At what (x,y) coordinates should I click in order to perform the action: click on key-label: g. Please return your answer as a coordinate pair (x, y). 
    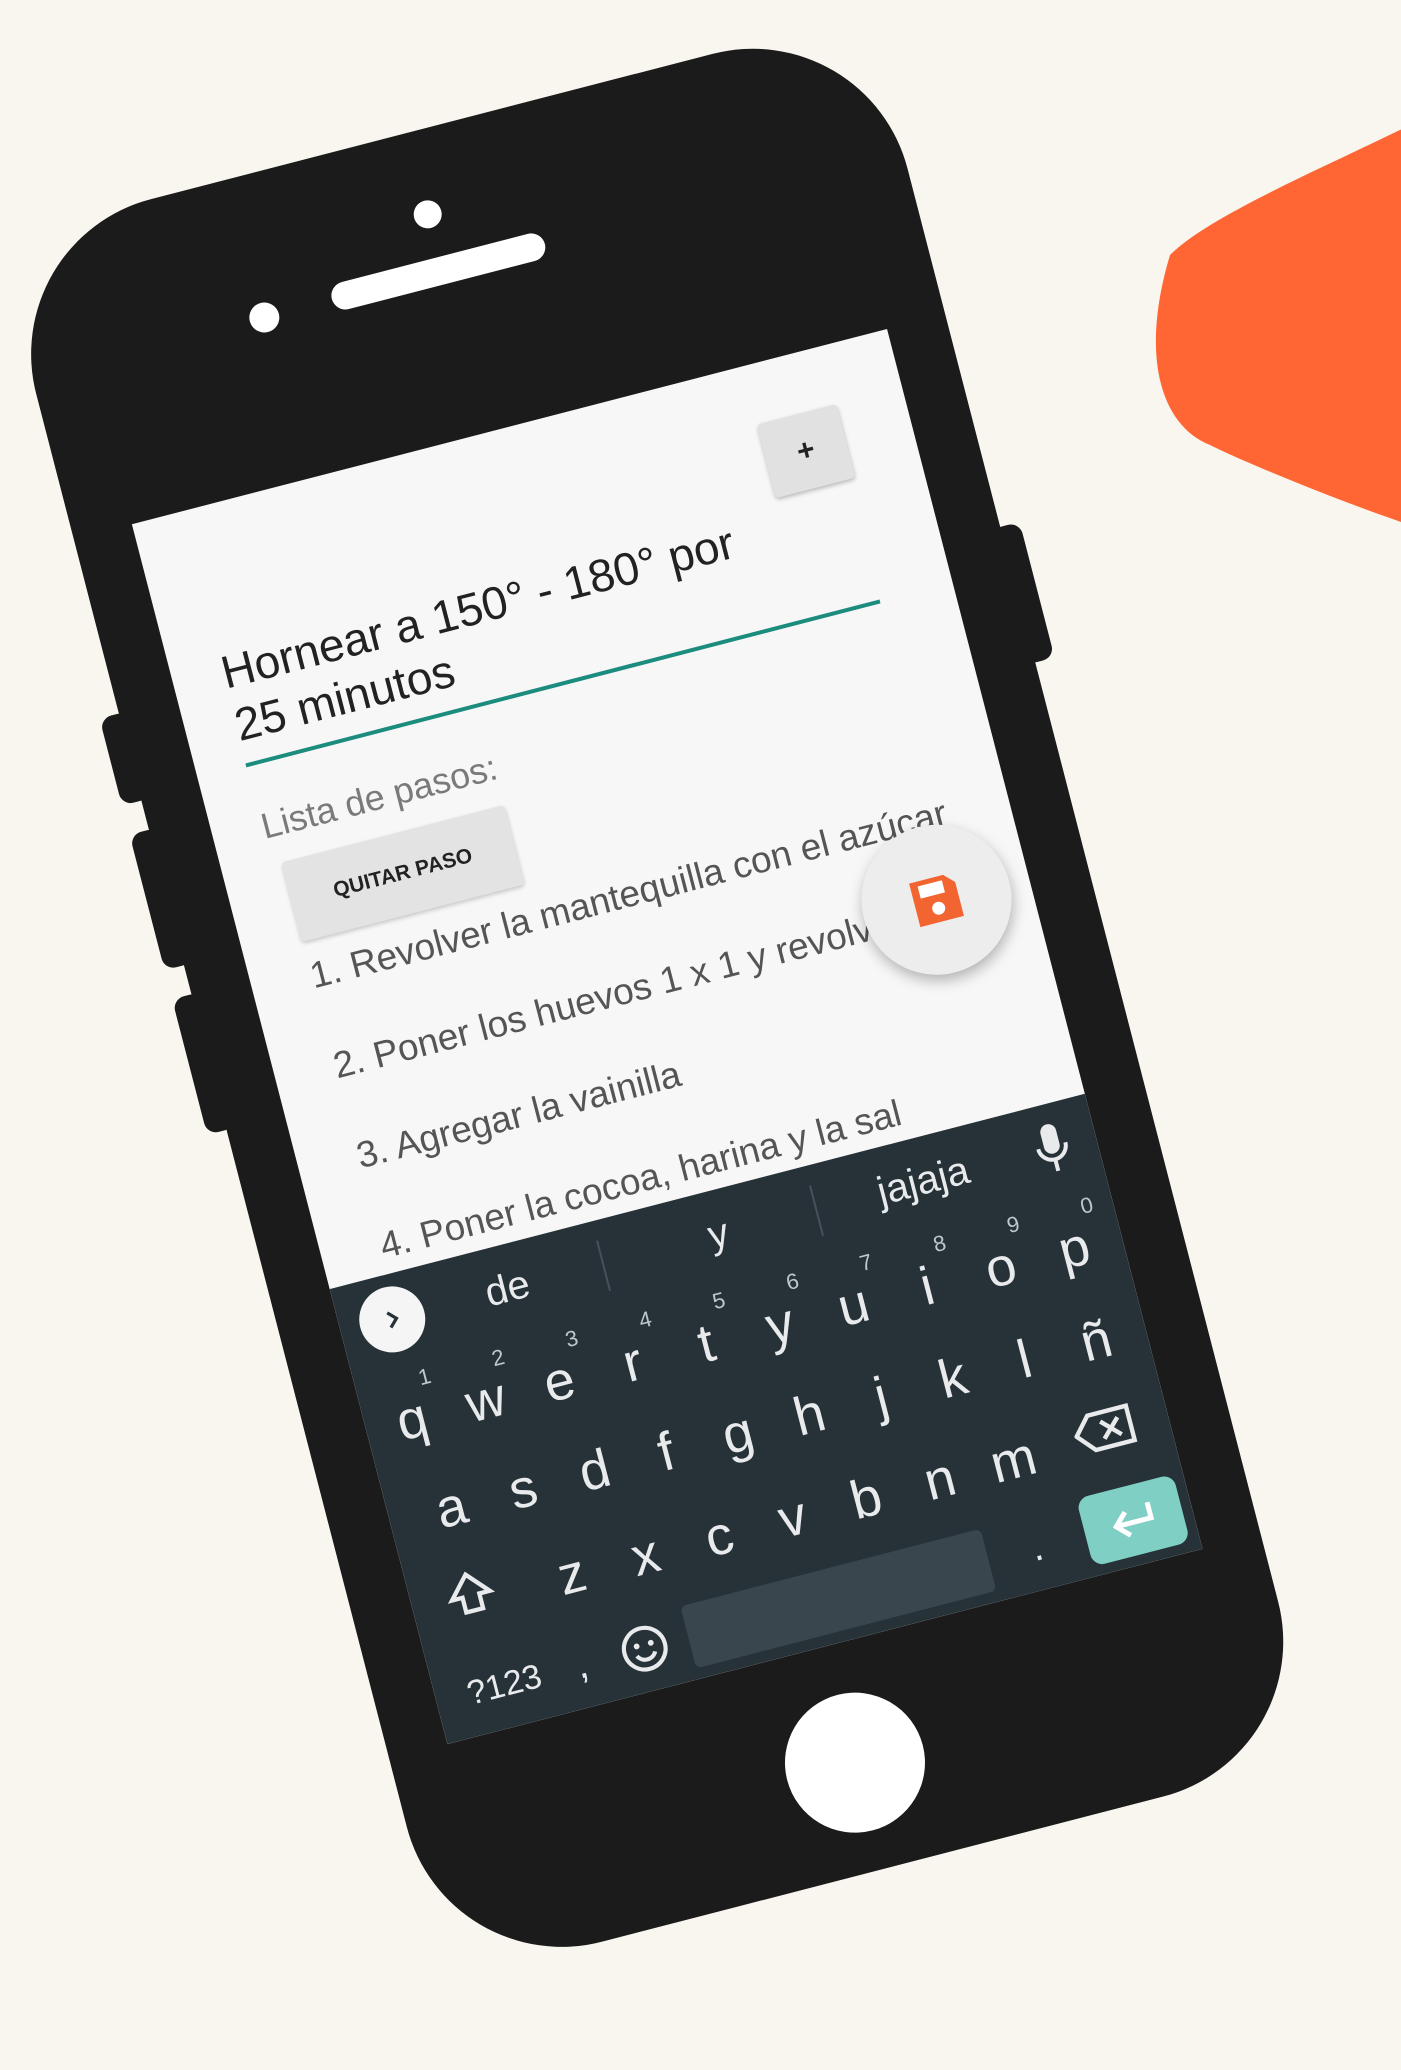
    Looking at the image, I should click on (737, 1433).